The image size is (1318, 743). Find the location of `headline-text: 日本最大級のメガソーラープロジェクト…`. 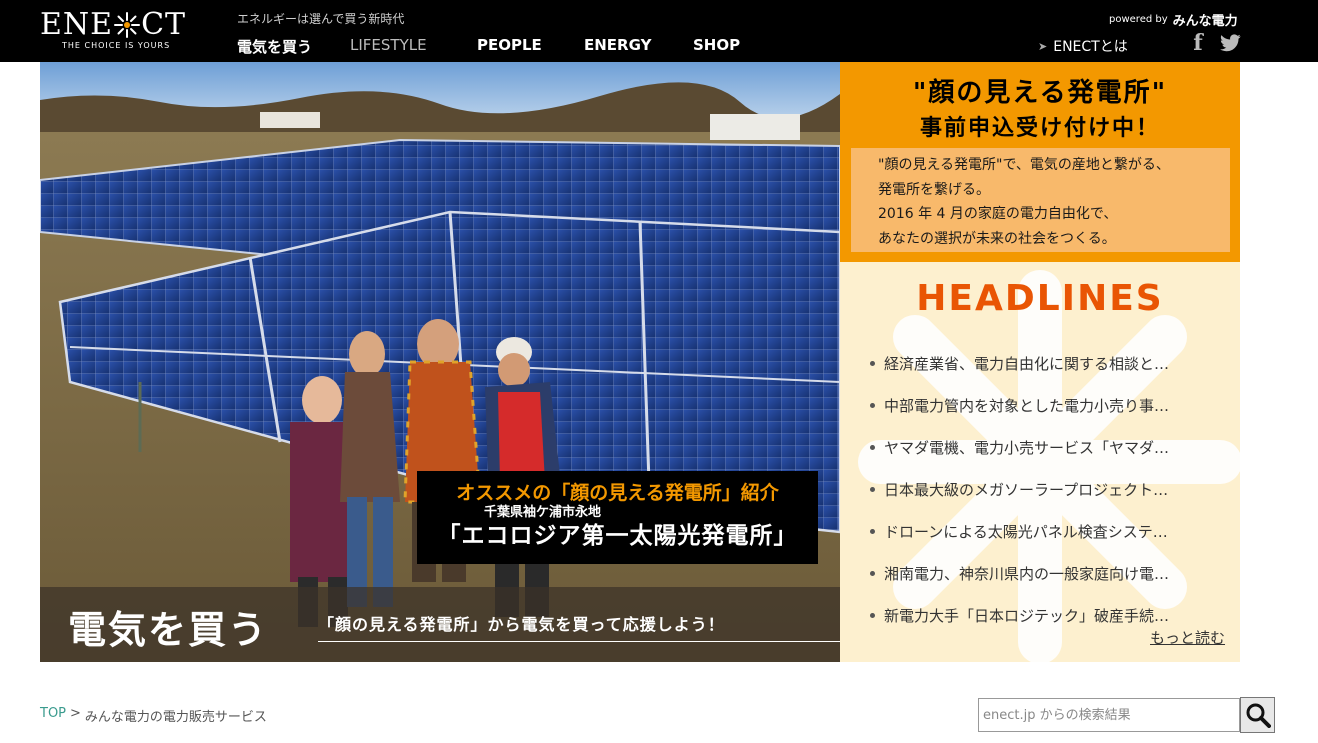

headline-text: 日本最大級のメガソーラープロジェクト… is located at coordinates (1026, 489).